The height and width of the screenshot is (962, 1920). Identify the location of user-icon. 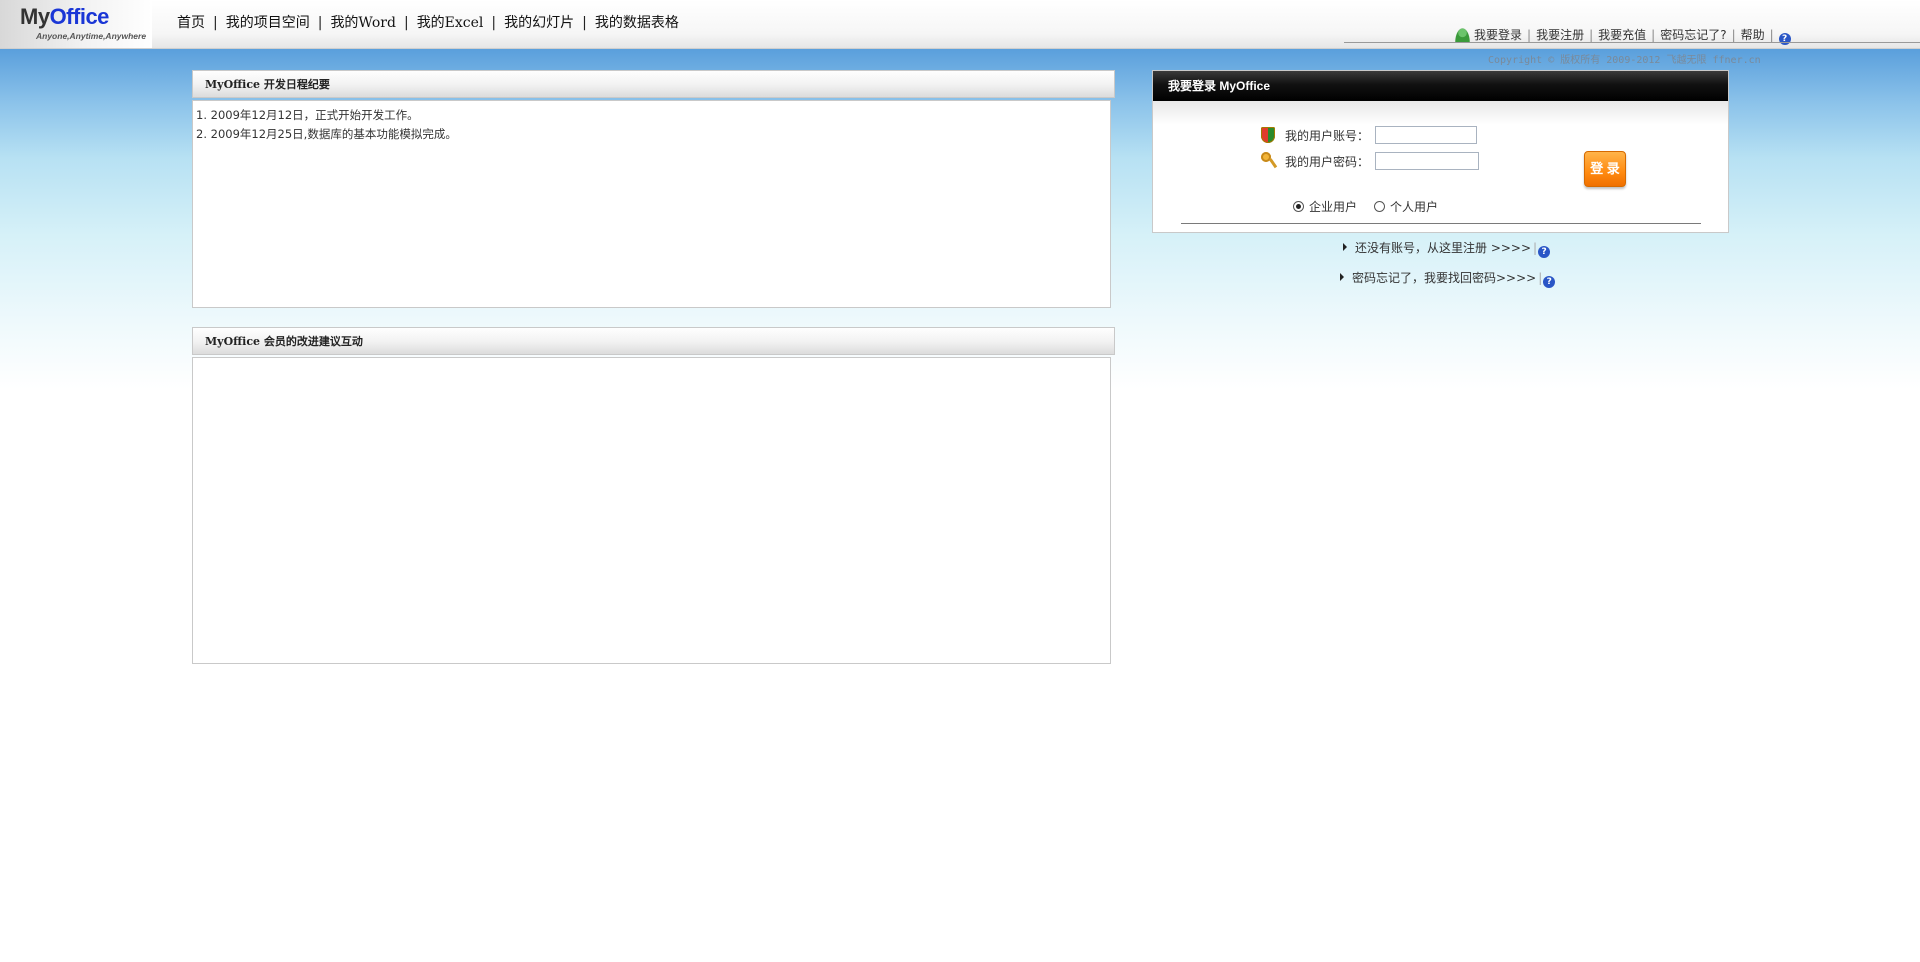
(1462, 35).